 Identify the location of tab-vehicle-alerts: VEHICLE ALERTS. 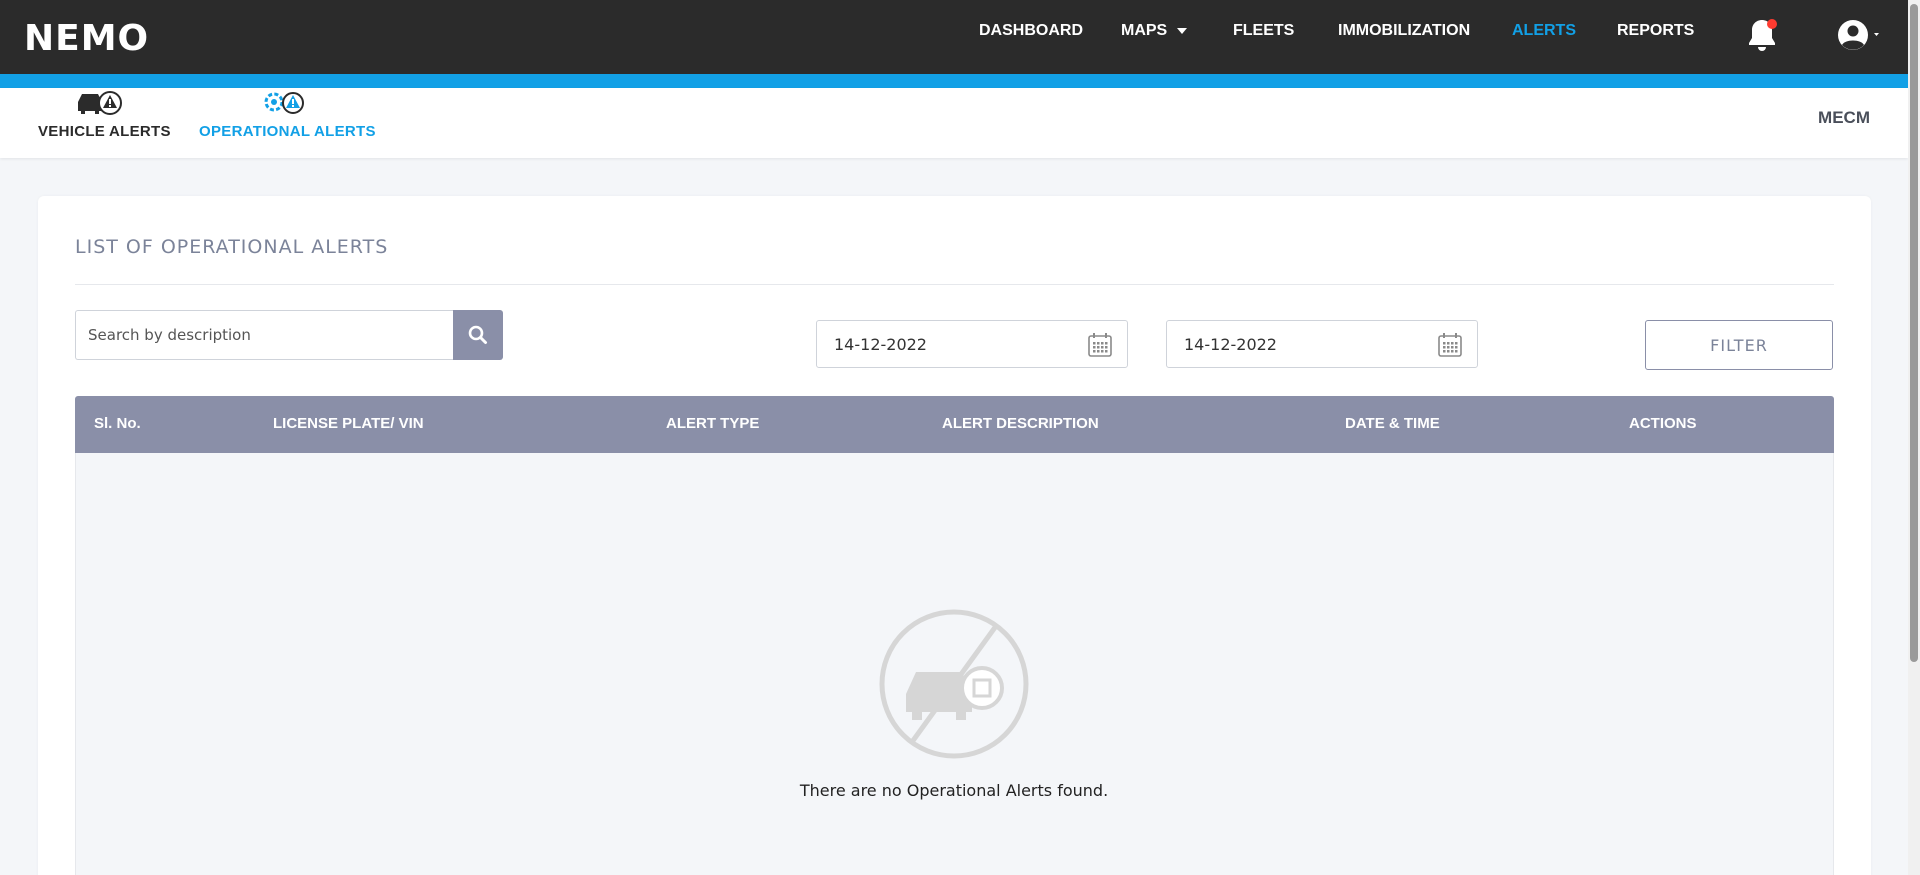
(104, 123).